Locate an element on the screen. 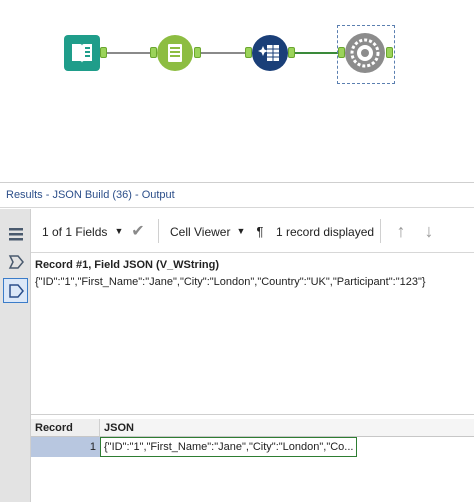 The image size is (474, 502). select-tool-output-anchor is located at coordinates (197, 52).